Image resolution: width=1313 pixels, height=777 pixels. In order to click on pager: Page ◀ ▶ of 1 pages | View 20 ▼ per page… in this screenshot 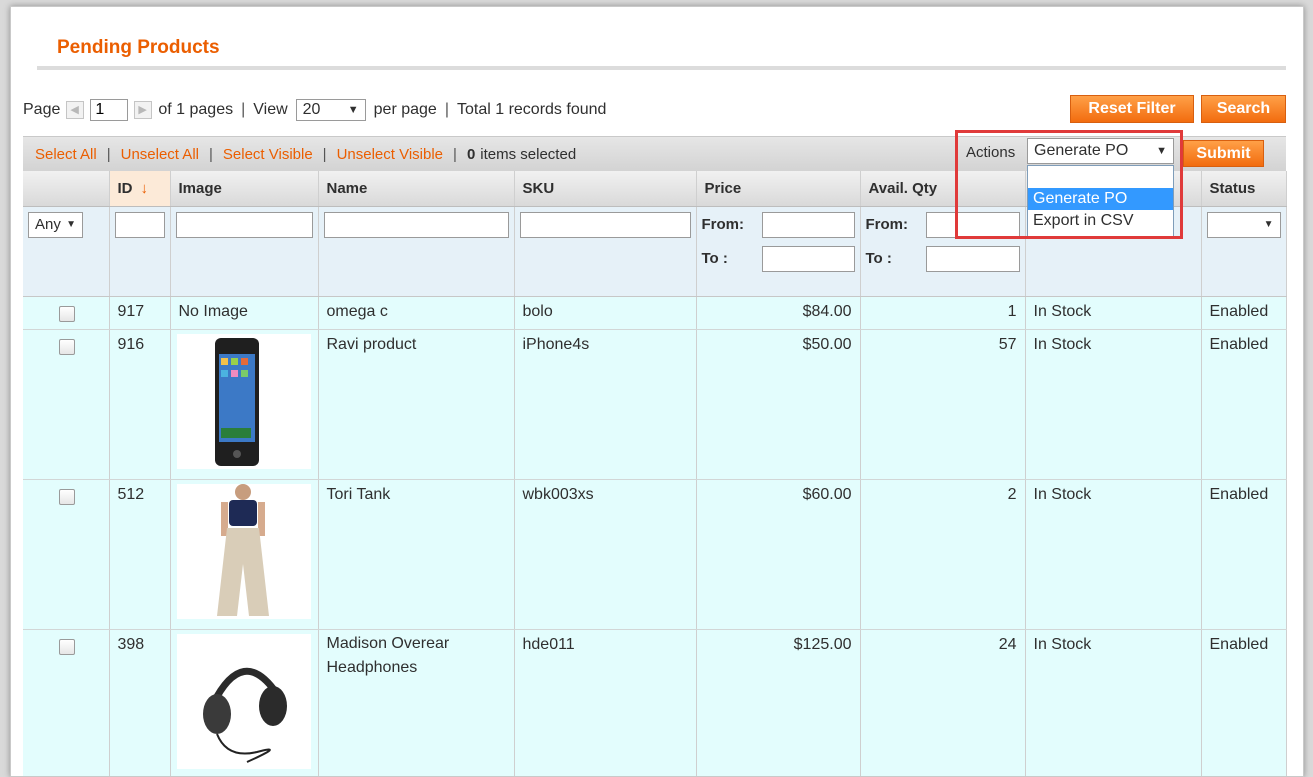, I will do `click(314, 110)`.